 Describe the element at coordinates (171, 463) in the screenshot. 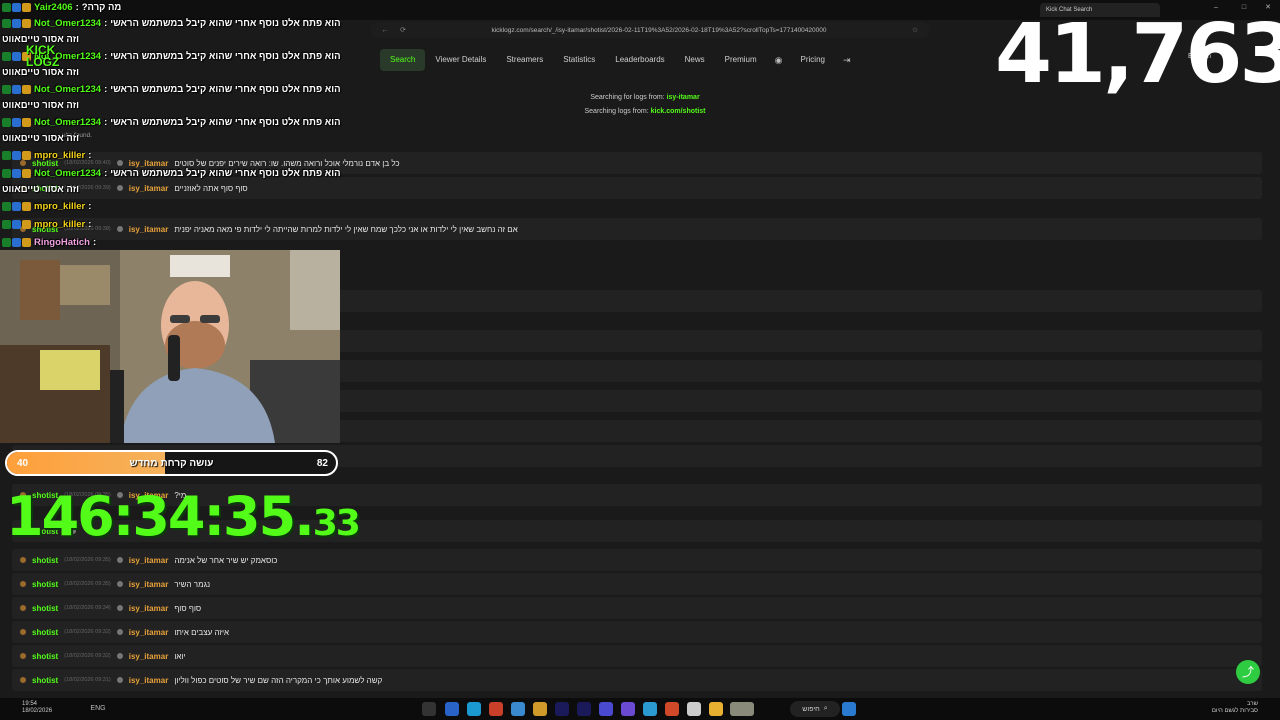

I see `goal-progress-bar: 40 עושה קרחת מחדש 82` at that location.